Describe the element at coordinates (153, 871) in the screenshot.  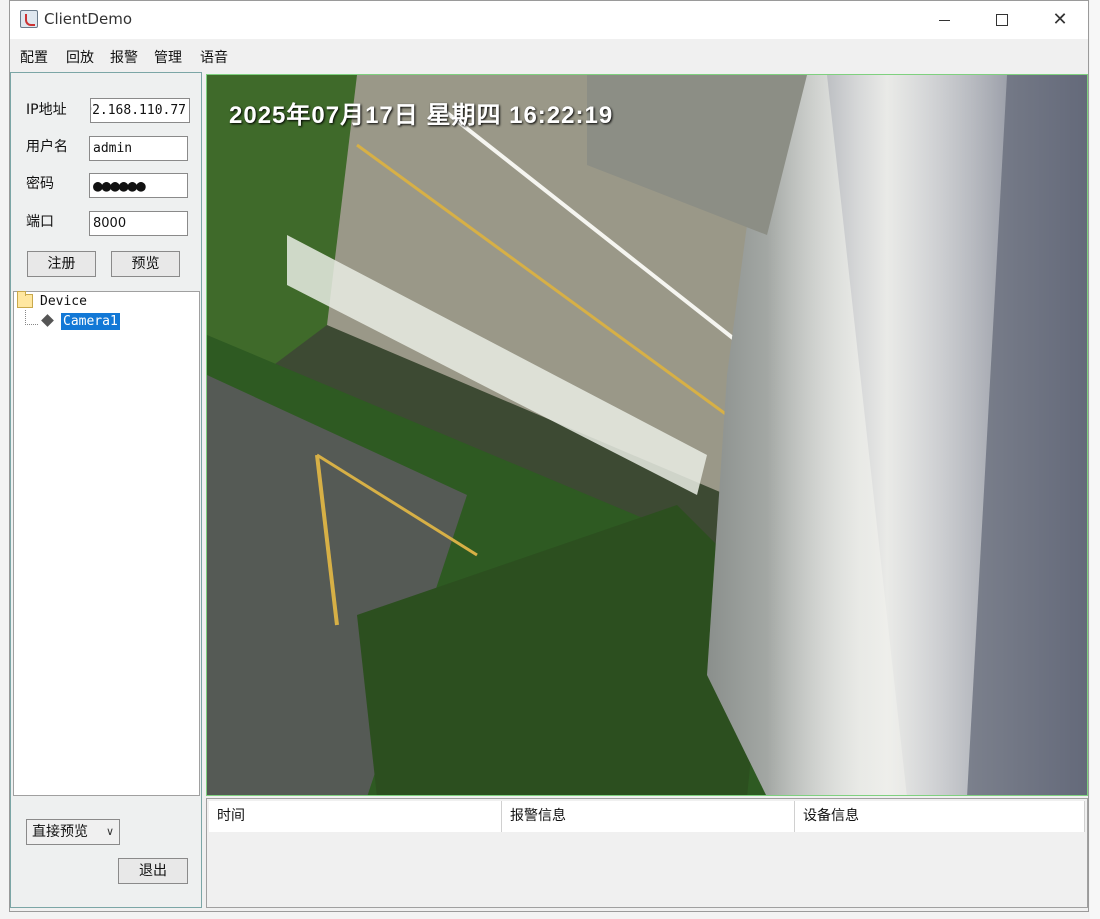
I see `exit-button: 退出` at that location.